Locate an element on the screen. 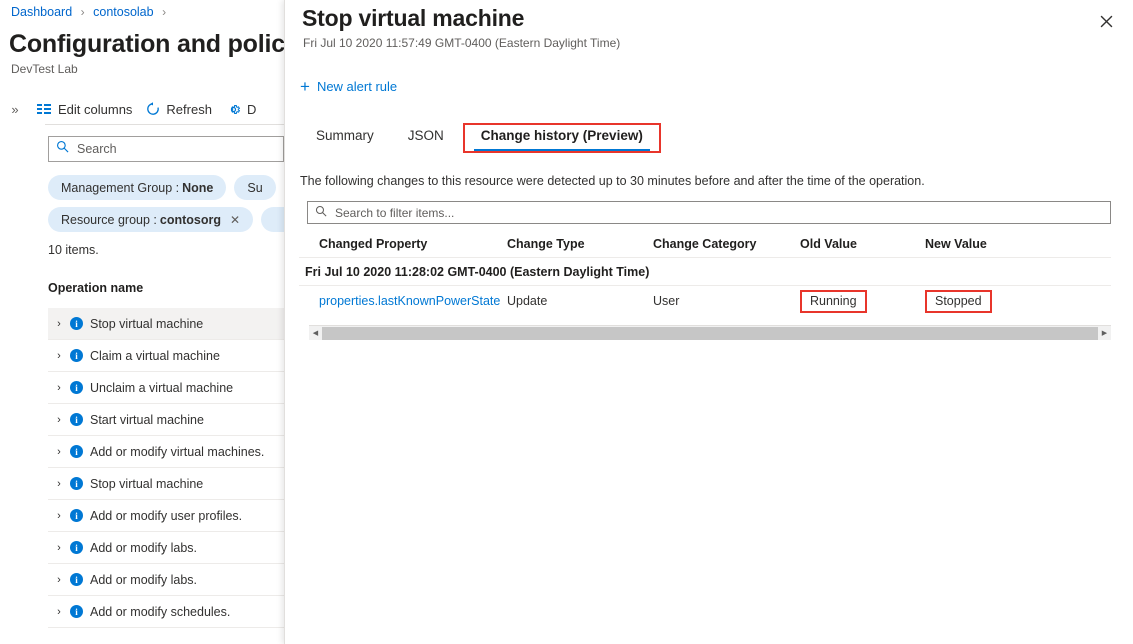 Image resolution: width=1133 pixels, height=644 pixels. items-count-label: 10 items. is located at coordinates (73, 250).